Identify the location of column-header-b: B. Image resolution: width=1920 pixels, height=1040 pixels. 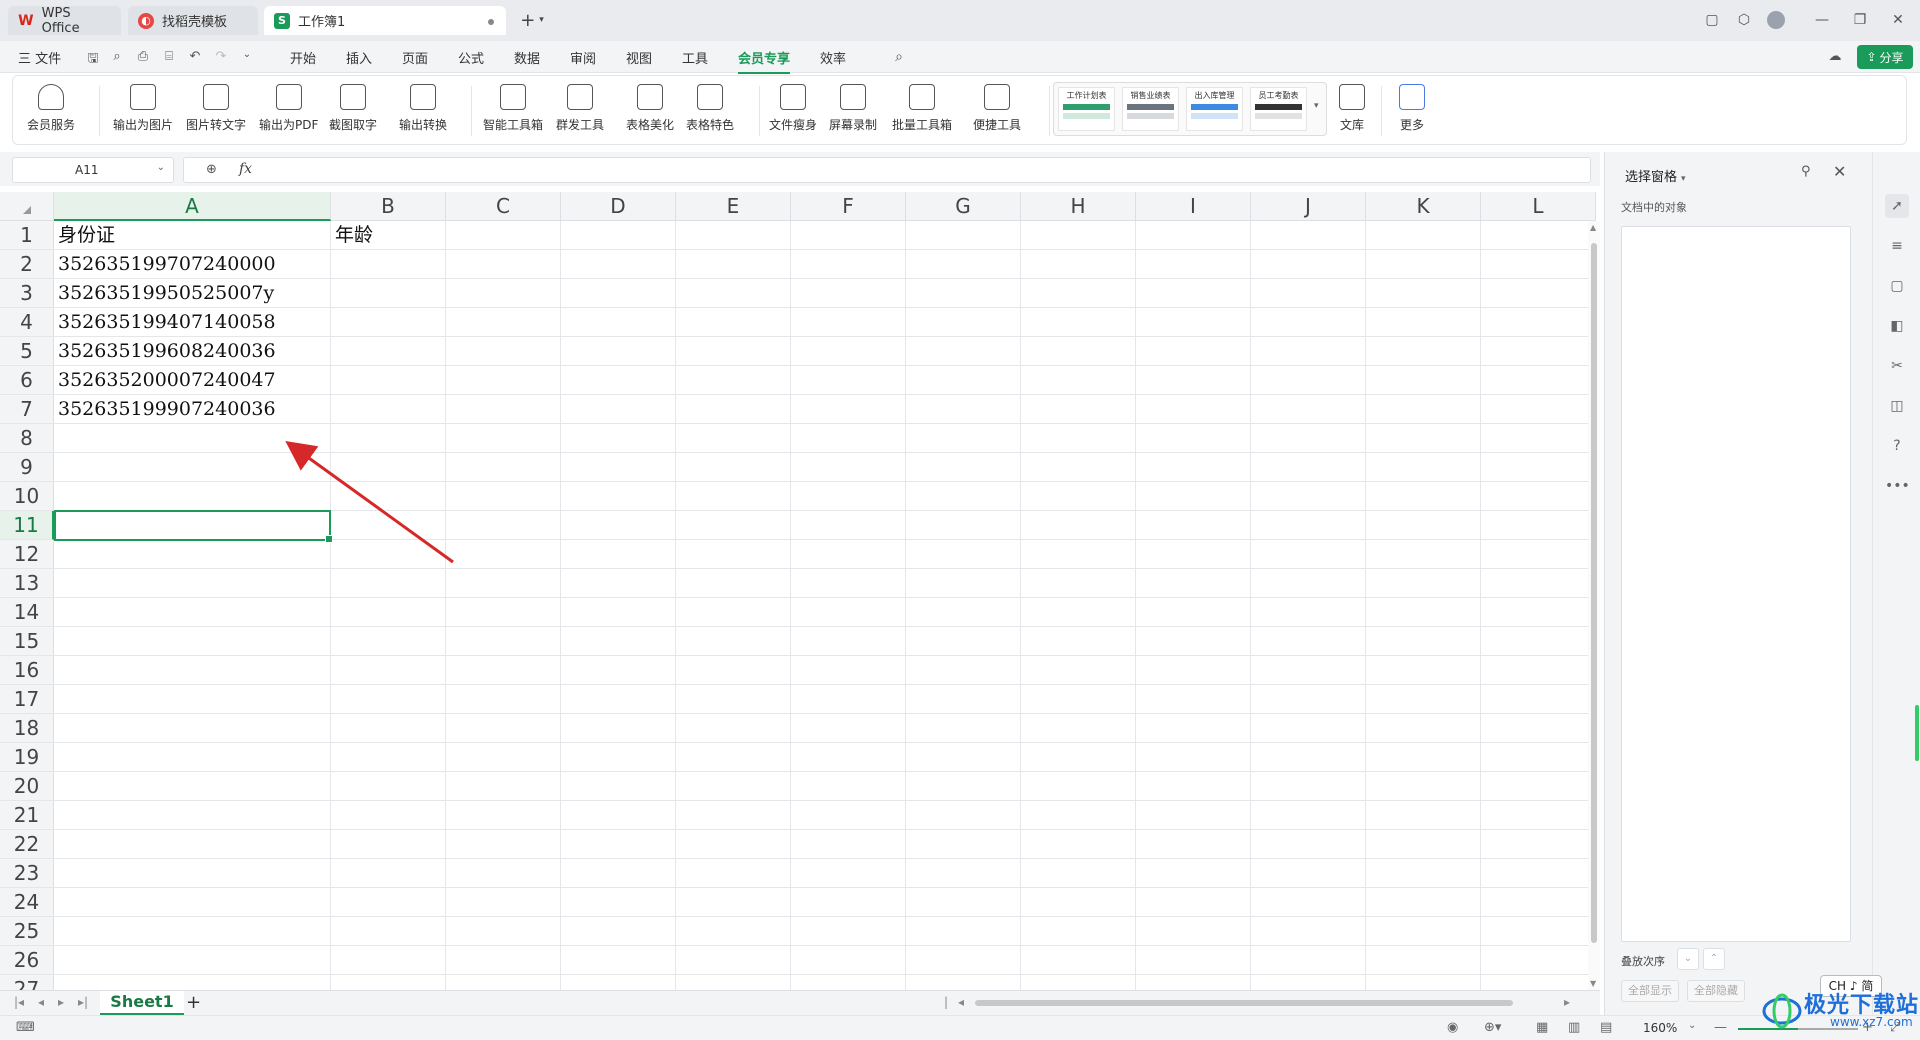
(388, 206).